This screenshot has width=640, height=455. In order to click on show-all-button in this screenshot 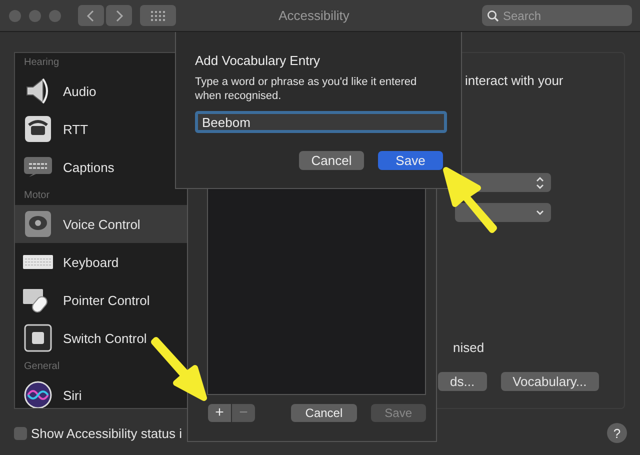, I will do `click(158, 15)`.